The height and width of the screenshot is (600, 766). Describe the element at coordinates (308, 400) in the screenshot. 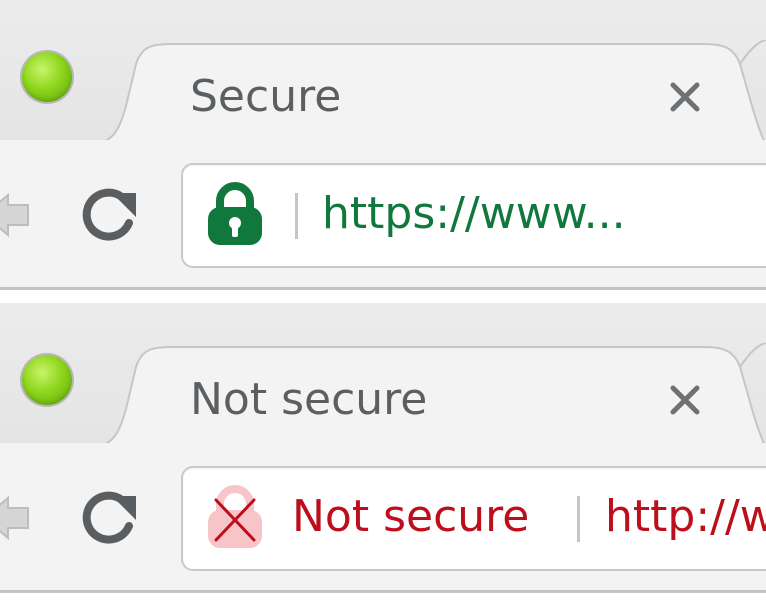

I see `tab-title: Not secure` at that location.